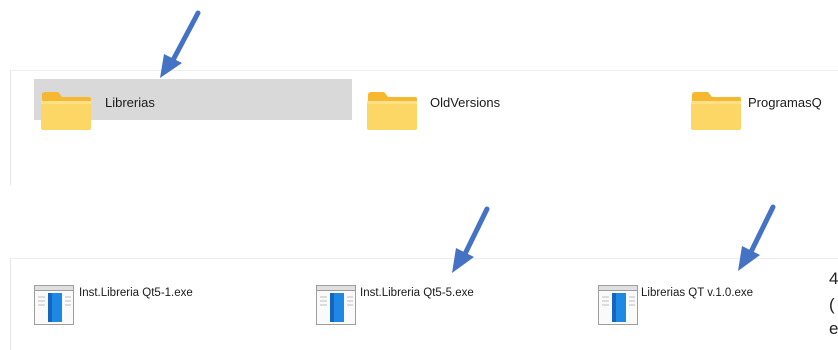  Describe the element at coordinates (697, 293) in the screenshot. I see `file-label: Librerias QT v.1.0.exe` at that location.